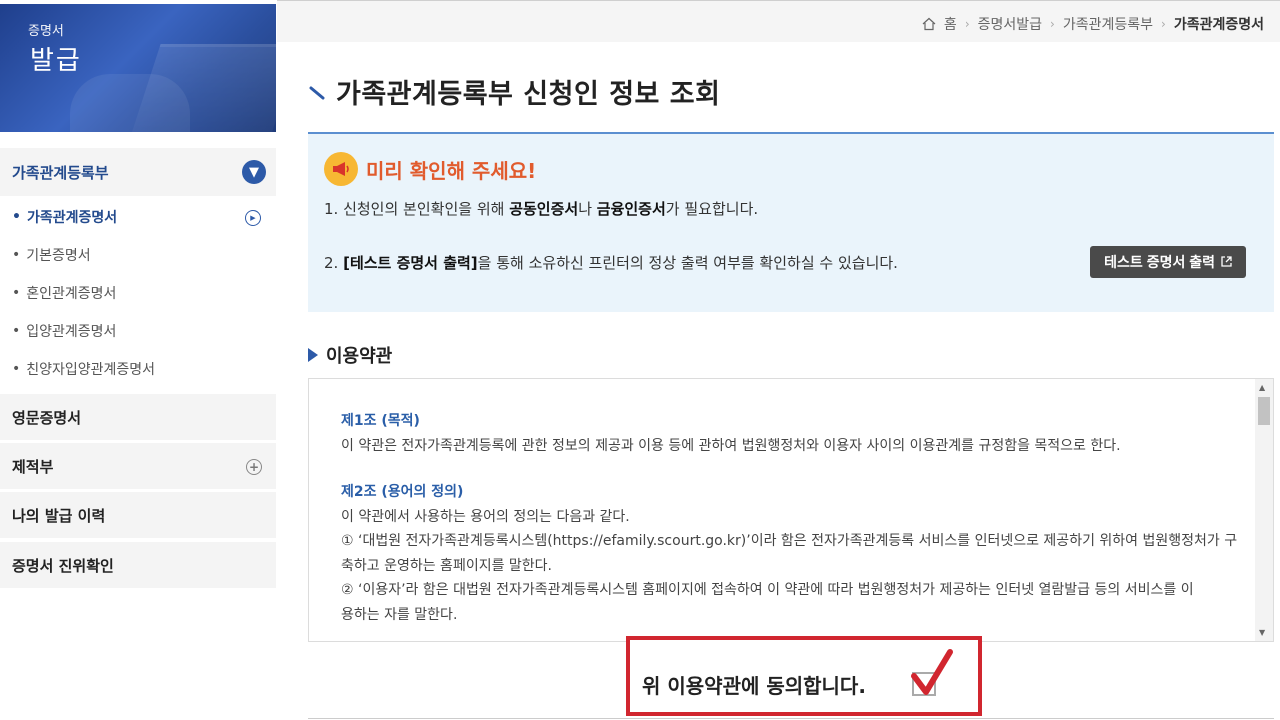  What do you see at coordinates (60, 172) in the screenshot?
I see `sidebar-section-label: 가족관계등록부` at bounding box center [60, 172].